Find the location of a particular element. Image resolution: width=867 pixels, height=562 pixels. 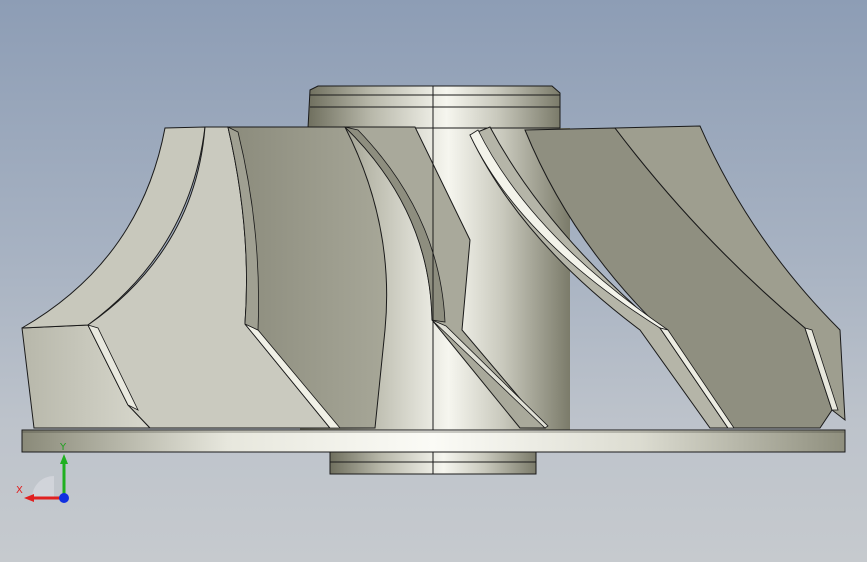

orientation-triad: X Y is located at coordinates (45, 475).